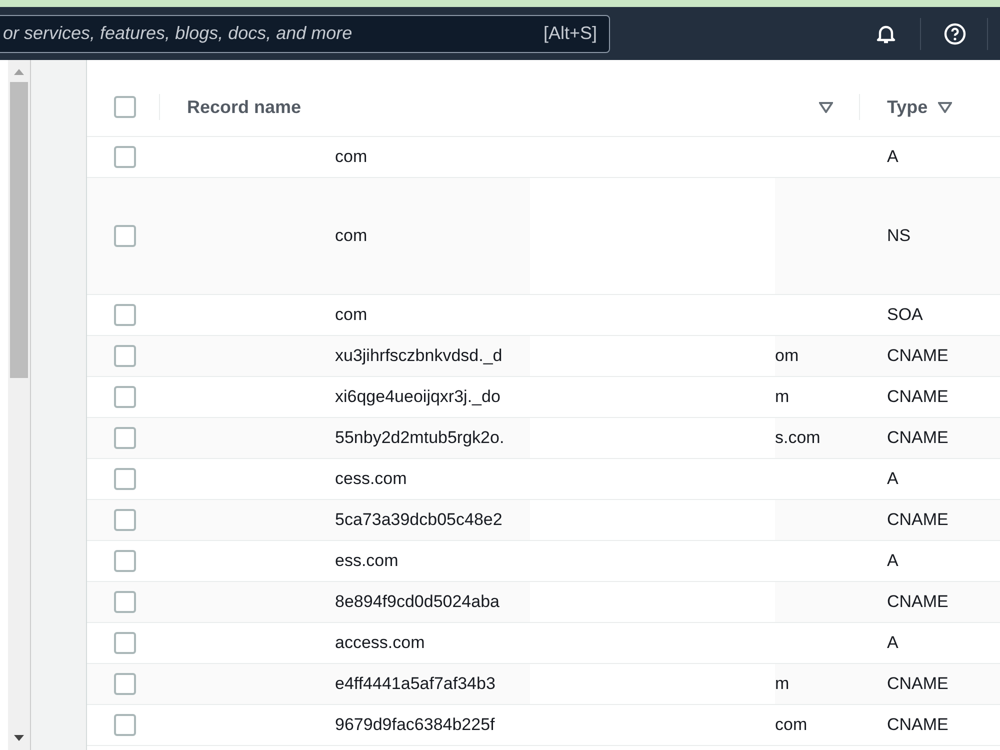 This screenshot has width=1000, height=750. I want to click on record-name: xu3jihrfsczbnkvdsd._d, so click(418, 356).